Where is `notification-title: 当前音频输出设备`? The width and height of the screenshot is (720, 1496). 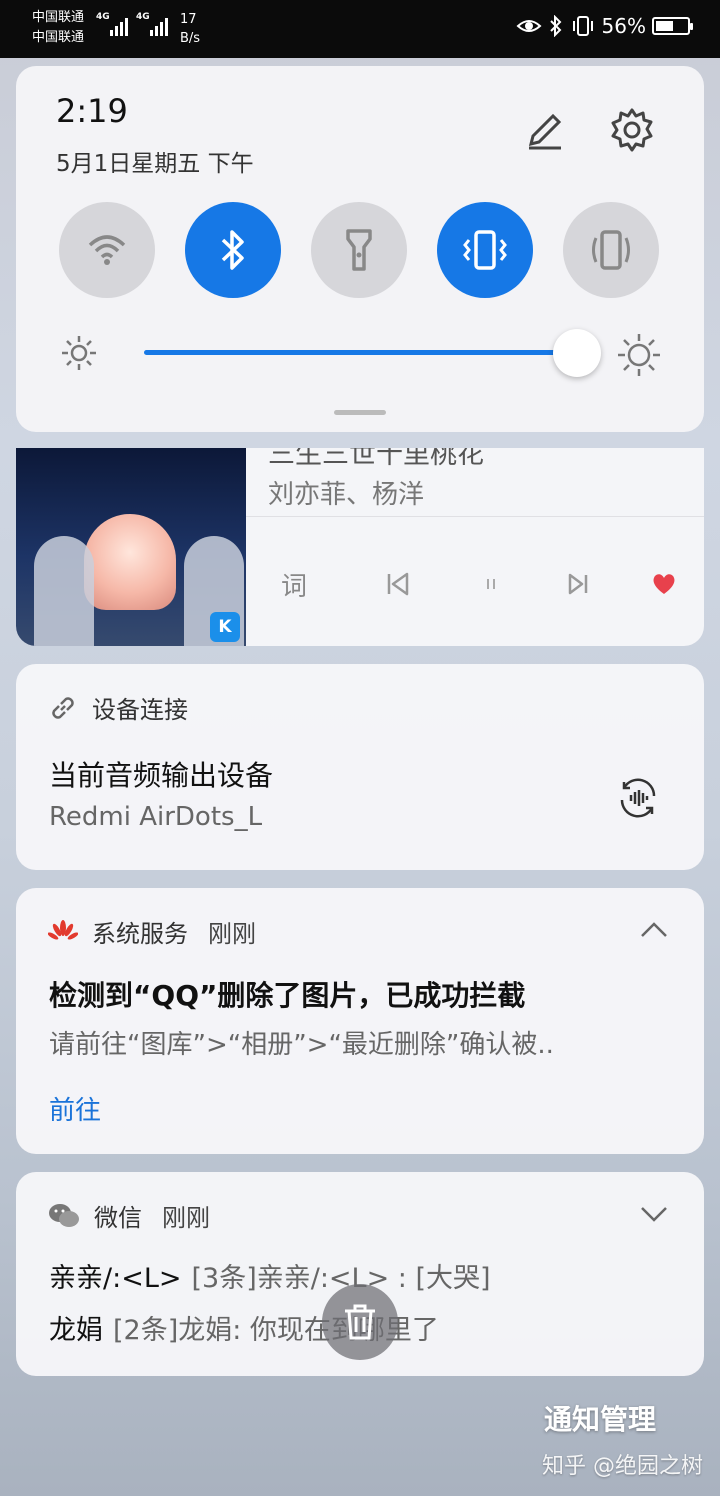 notification-title: 当前音频输出设备 is located at coordinates (161, 775).